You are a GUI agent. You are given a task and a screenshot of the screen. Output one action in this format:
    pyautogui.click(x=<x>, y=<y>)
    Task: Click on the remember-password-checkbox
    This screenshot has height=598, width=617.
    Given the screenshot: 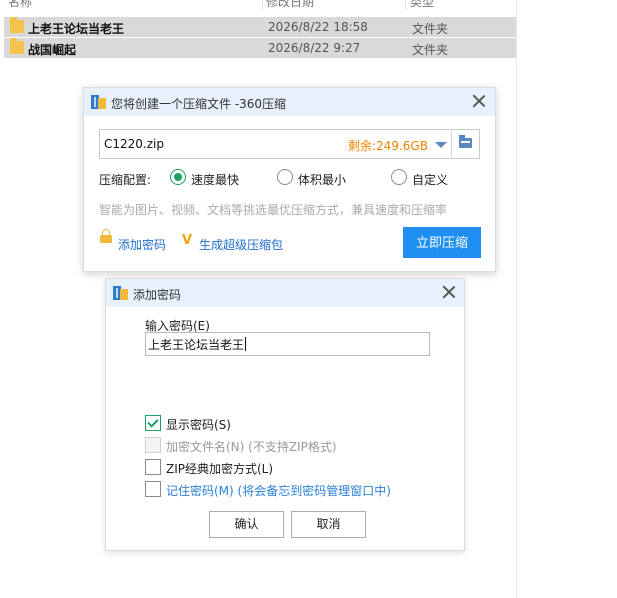 What is the action you would take?
    pyautogui.click(x=153, y=489)
    